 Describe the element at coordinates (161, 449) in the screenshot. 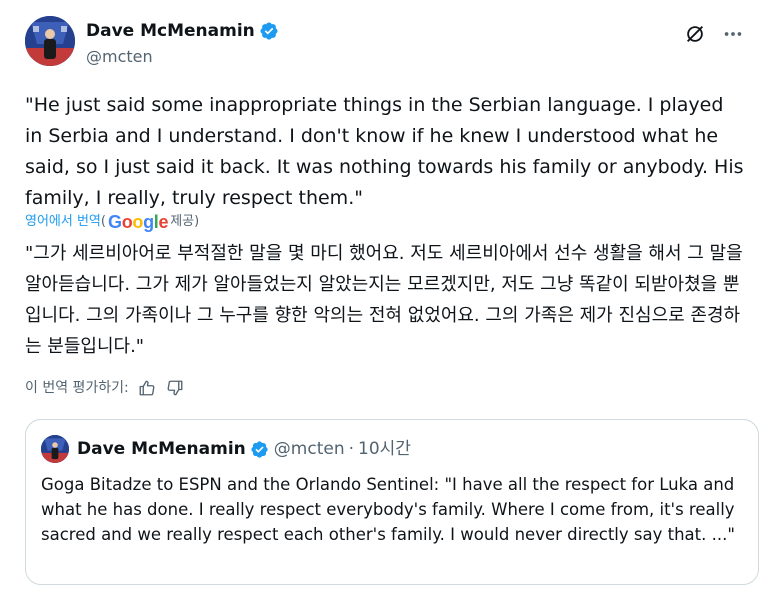

I see `quoted-author-name: Dave McMenamin` at that location.